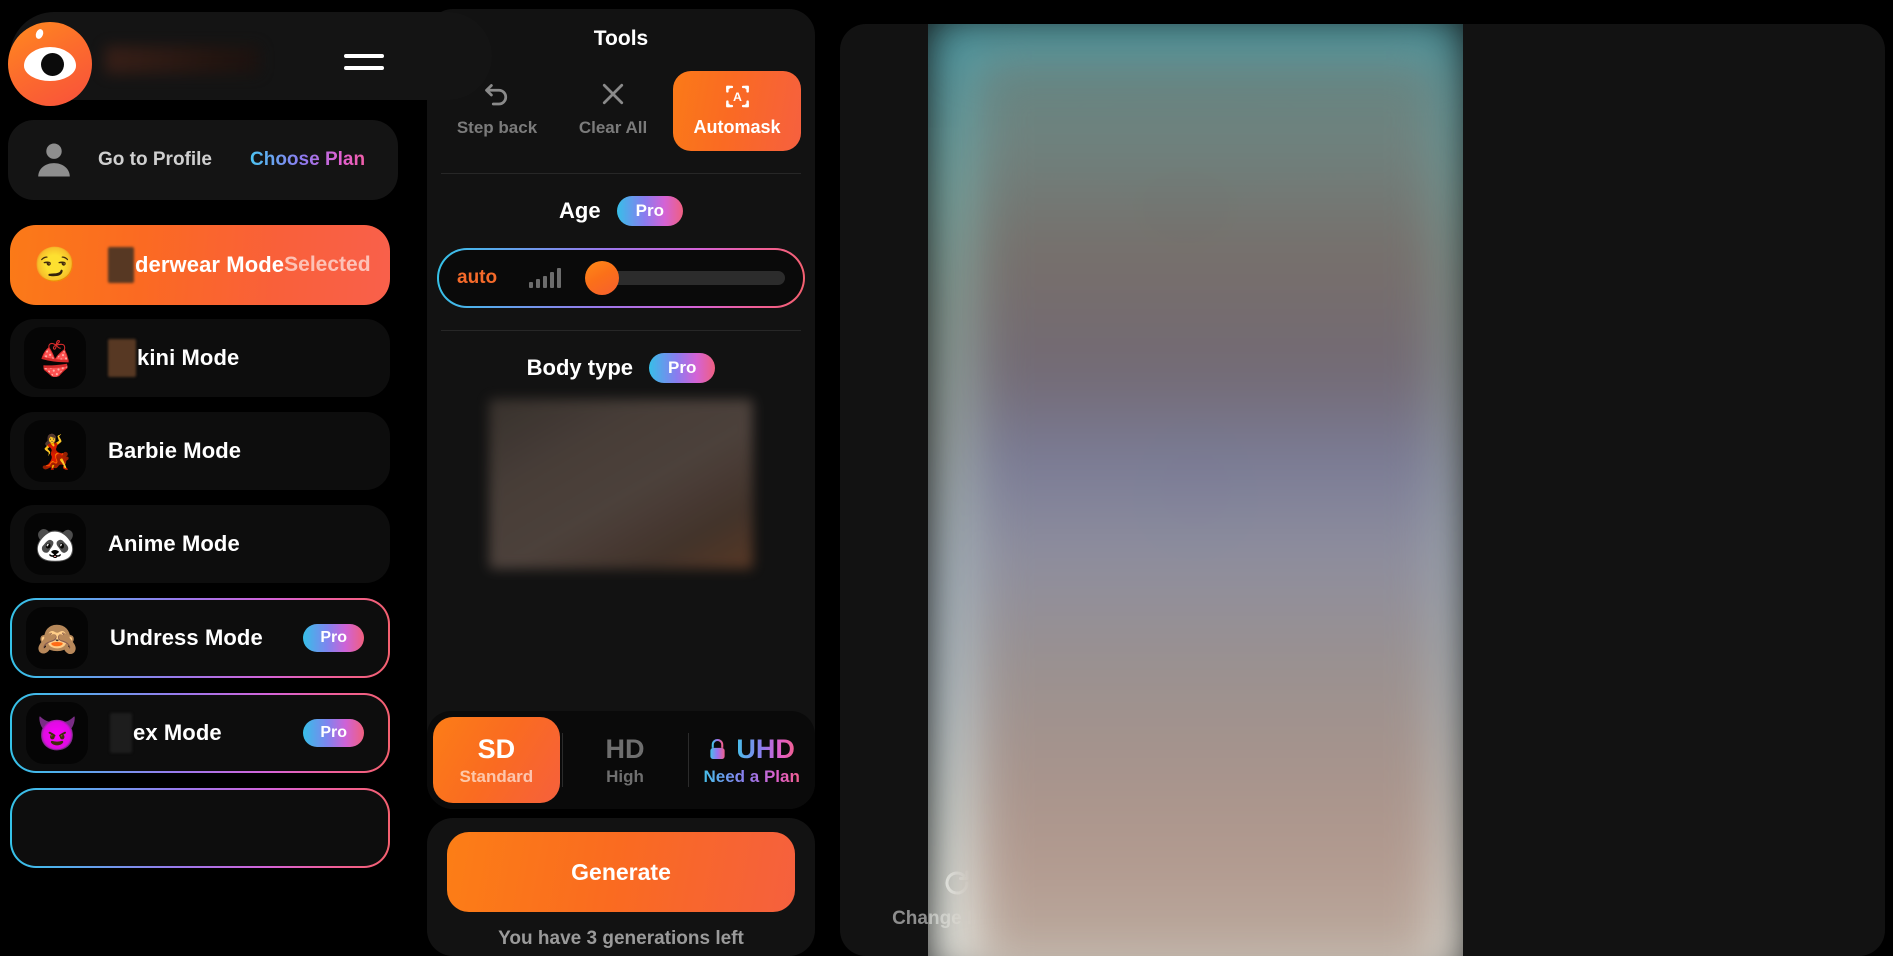 This screenshot has width=1893, height=956. I want to click on selected-state-label: Selected, so click(327, 264).